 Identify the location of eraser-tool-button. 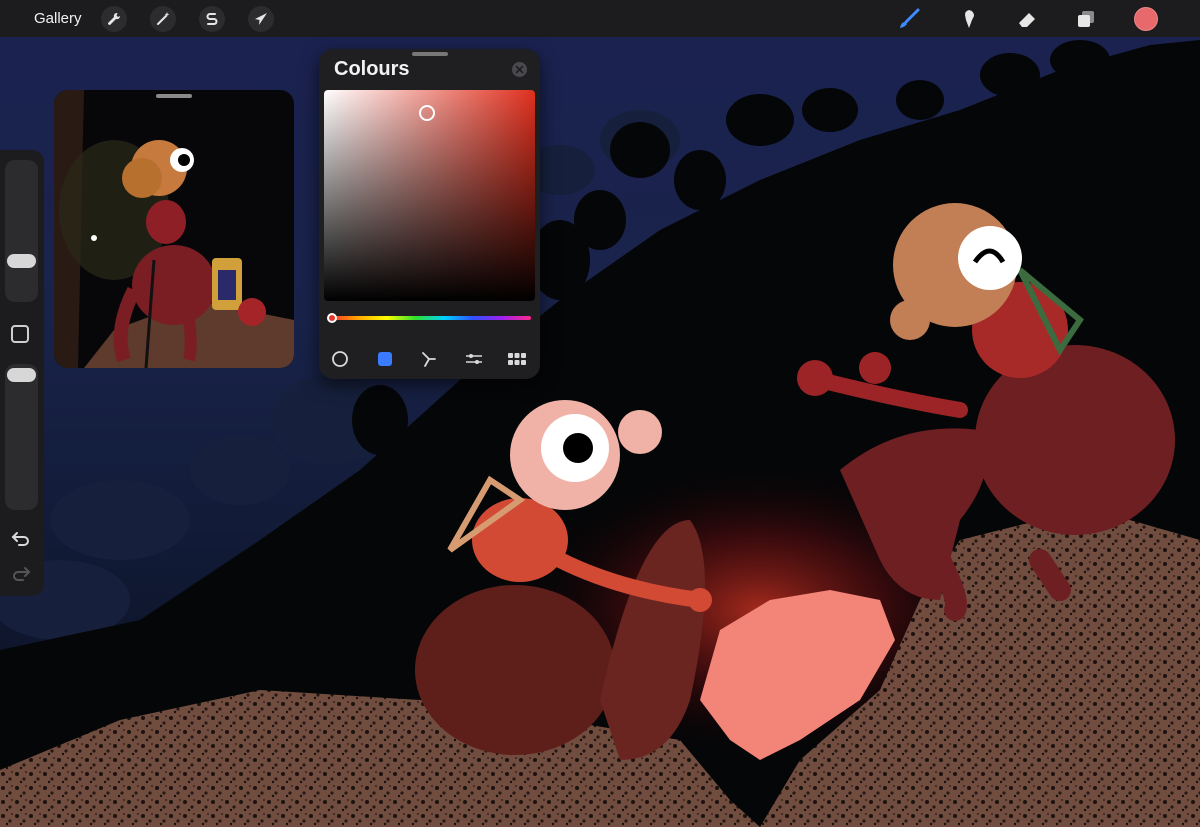
(1027, 19).